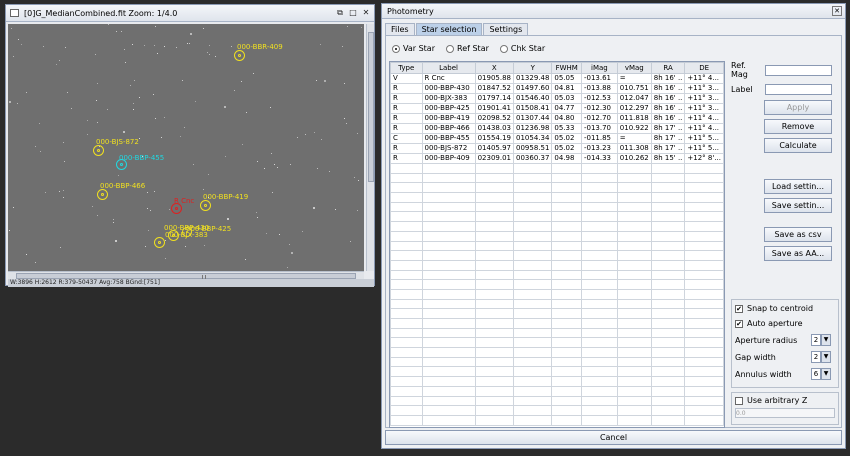 The height and width of the screenshot is (456, 850). Describe the element at coordinates (785, 308) in the screenshot. I see `snap-to-centroid-checkbox: ✔ Snap to centroid` at that location.